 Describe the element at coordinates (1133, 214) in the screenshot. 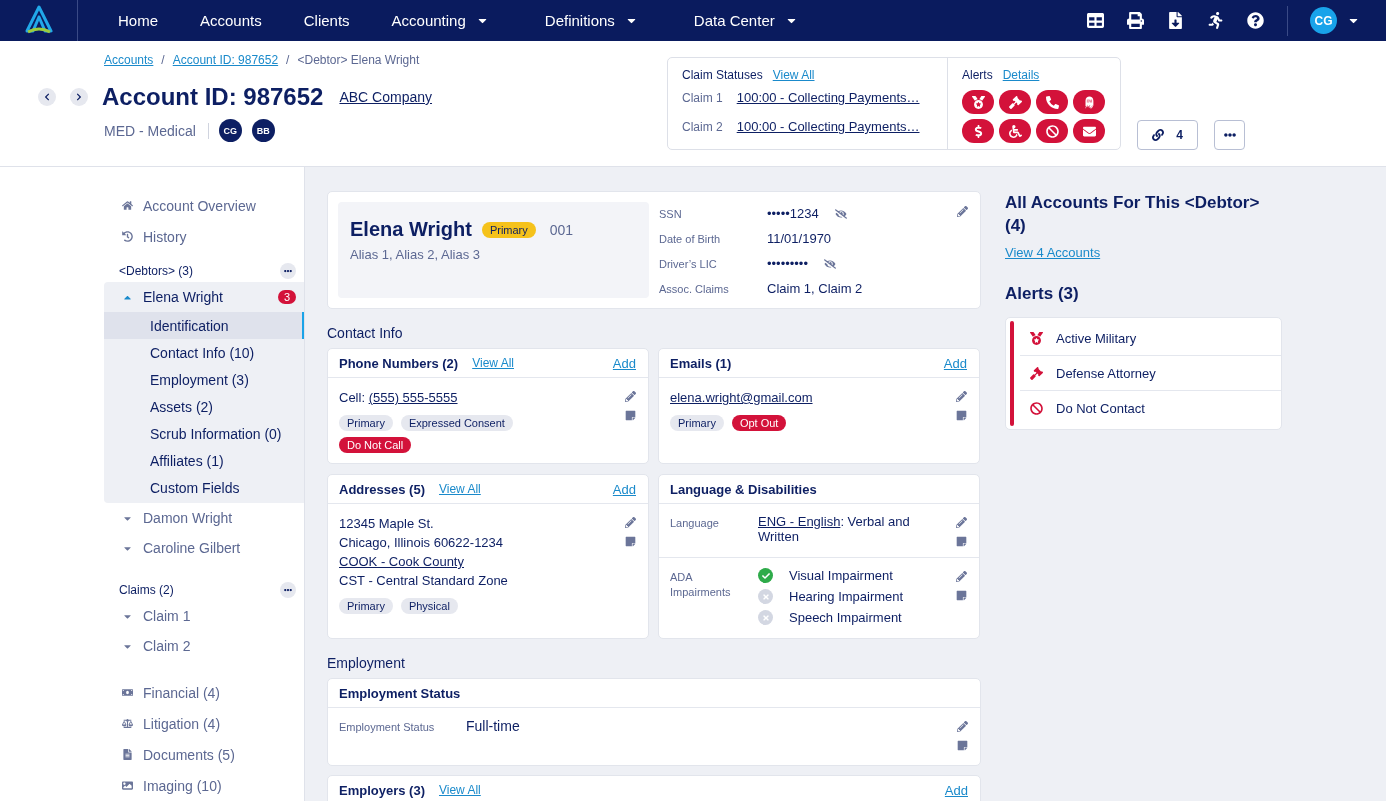

I see `accounts-title: All Accounts For This <Debtor> (4)` at that location.